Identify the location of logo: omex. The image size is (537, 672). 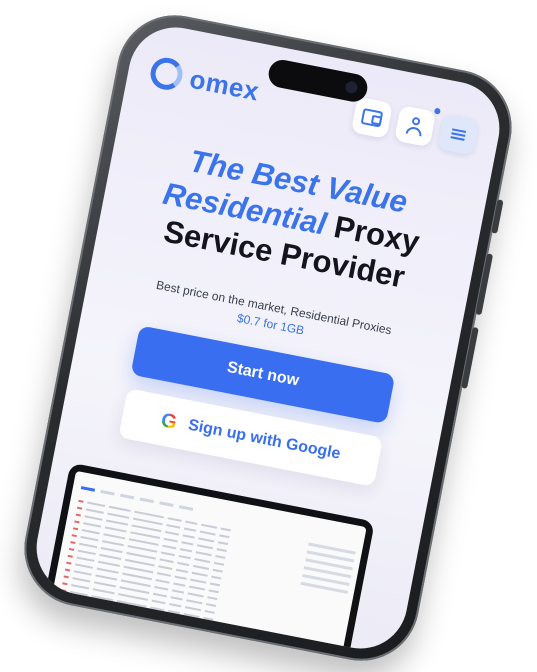
(204, 81).